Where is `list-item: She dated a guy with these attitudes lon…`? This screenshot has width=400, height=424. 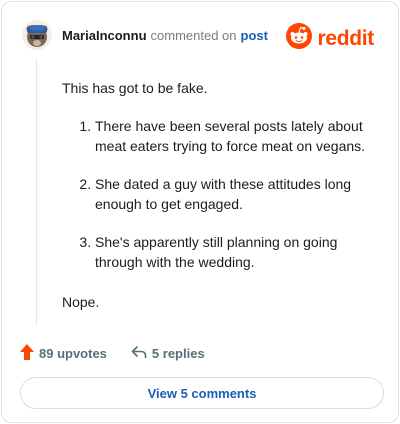
list-item: She dated a guy with these attitudes lon… is located at coordinates (238, 194).